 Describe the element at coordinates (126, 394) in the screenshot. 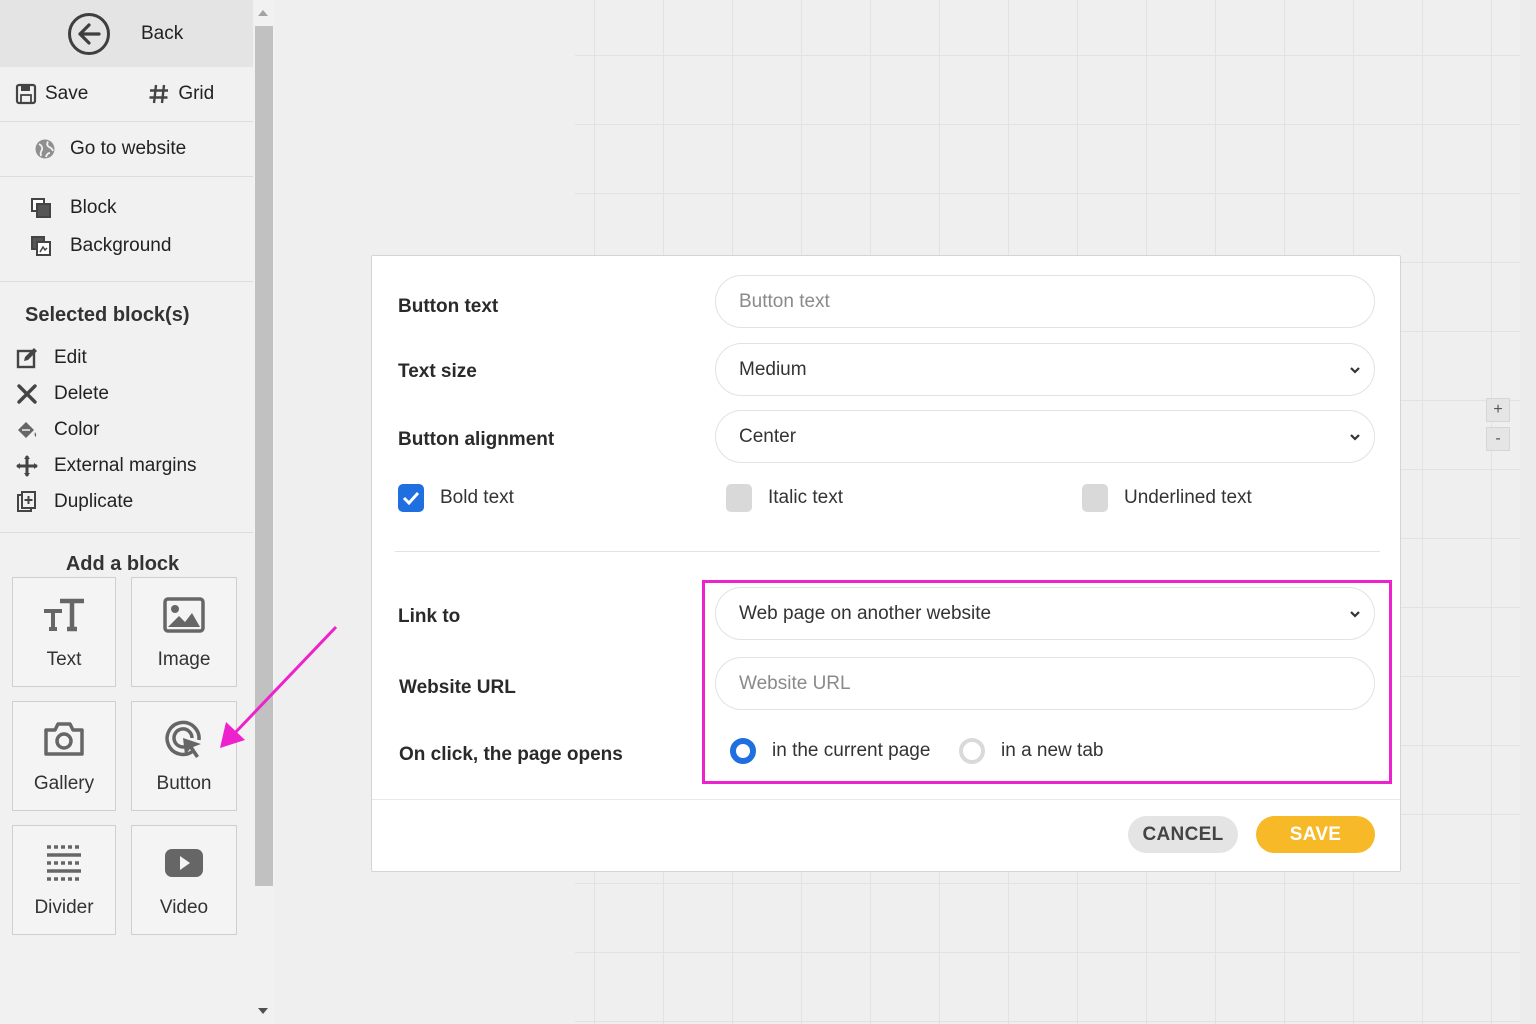

I see `sidebar-item-delete: Delete` at that location.